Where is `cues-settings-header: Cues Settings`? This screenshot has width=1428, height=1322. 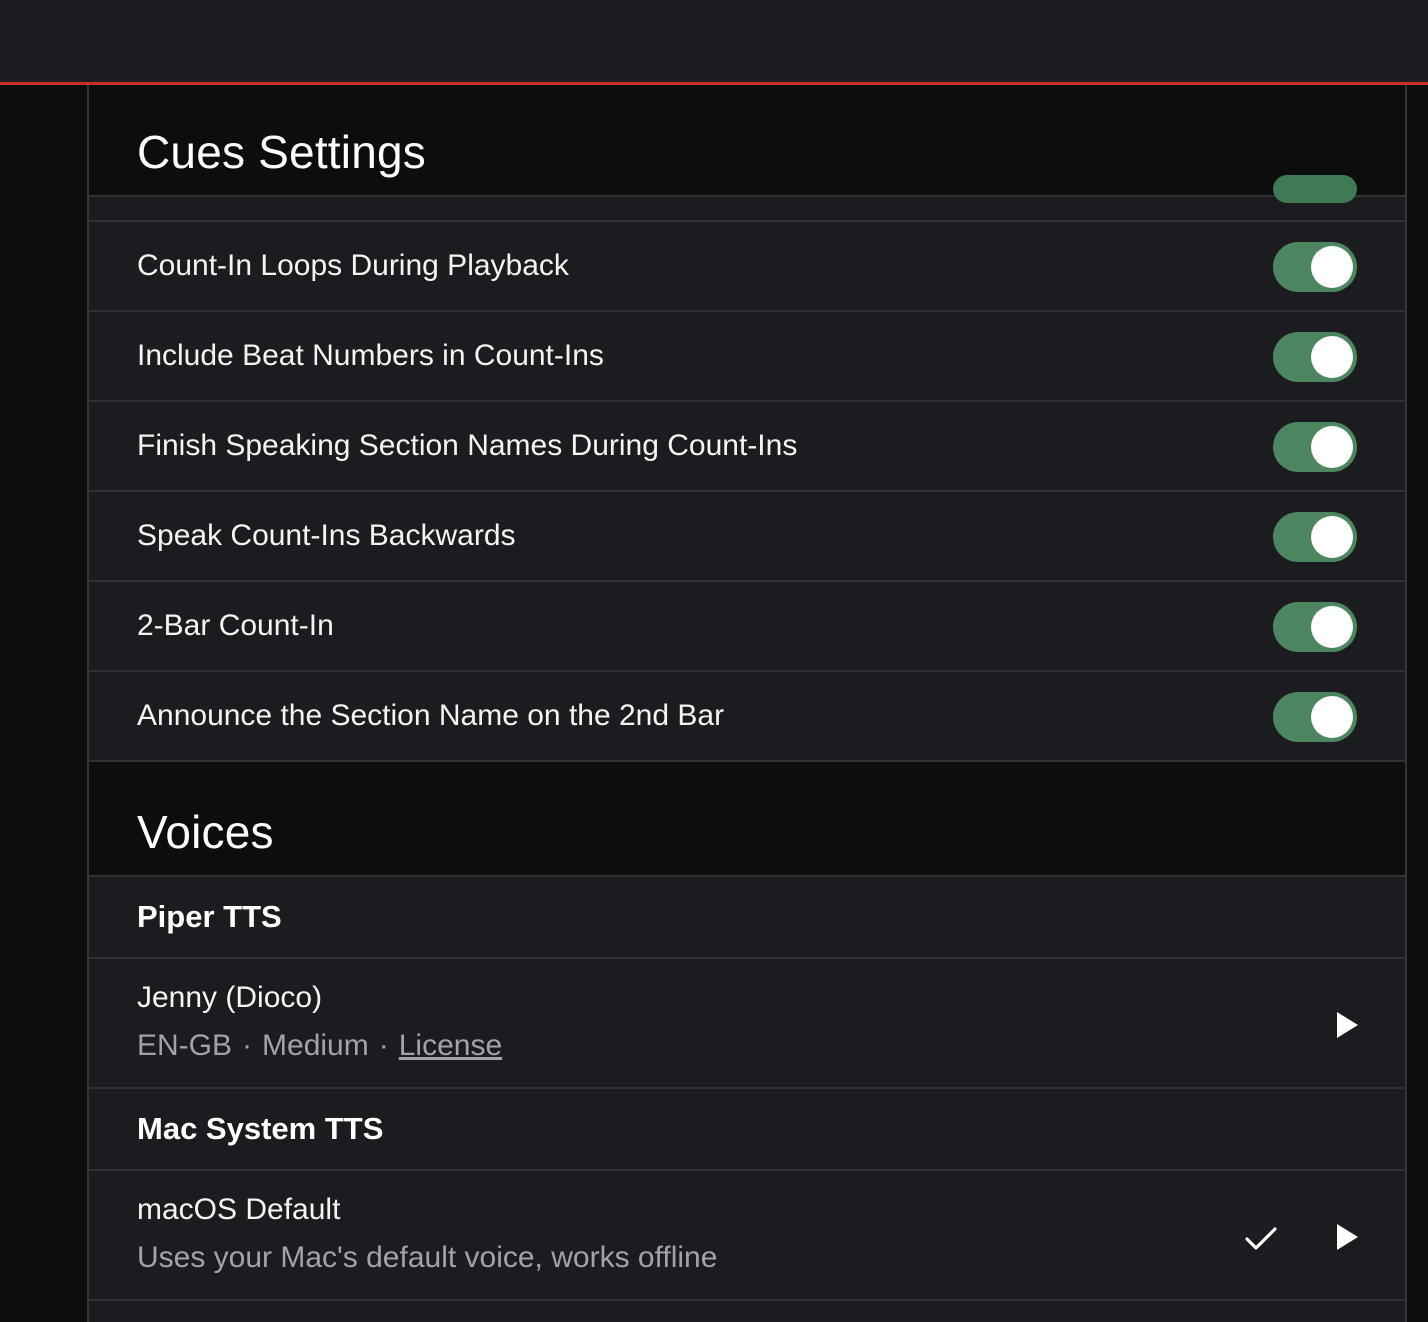 cues-settings-header: Cues Settings is located at coordinates (747, 141).